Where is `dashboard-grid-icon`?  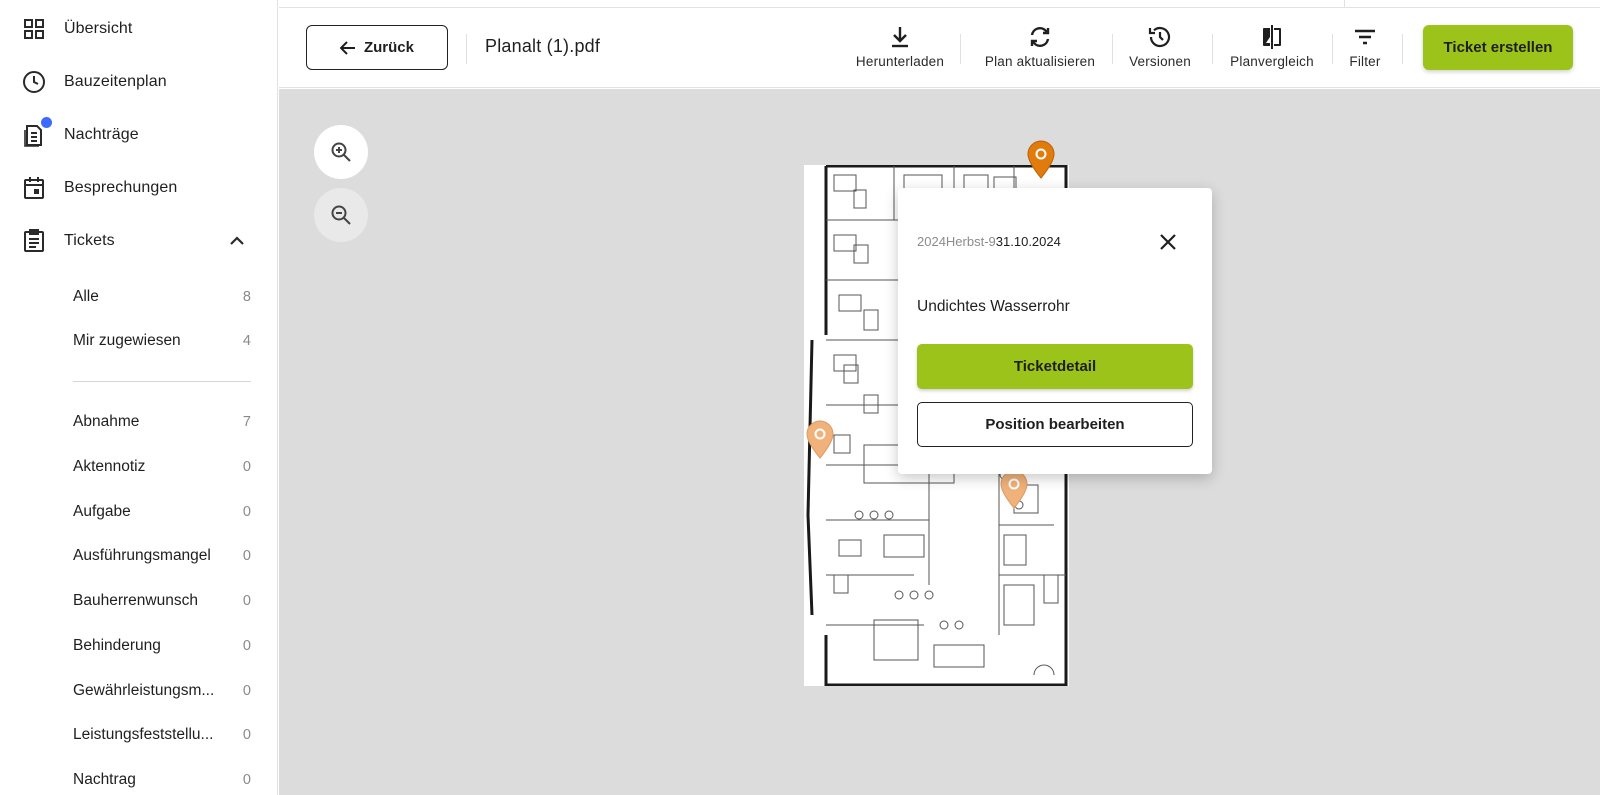
dashboard-grid-icon is located at coordinates (34, 29).